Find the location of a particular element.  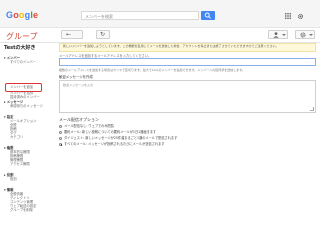

arrow-left-icon: ← is located at coordinates (69, 34).